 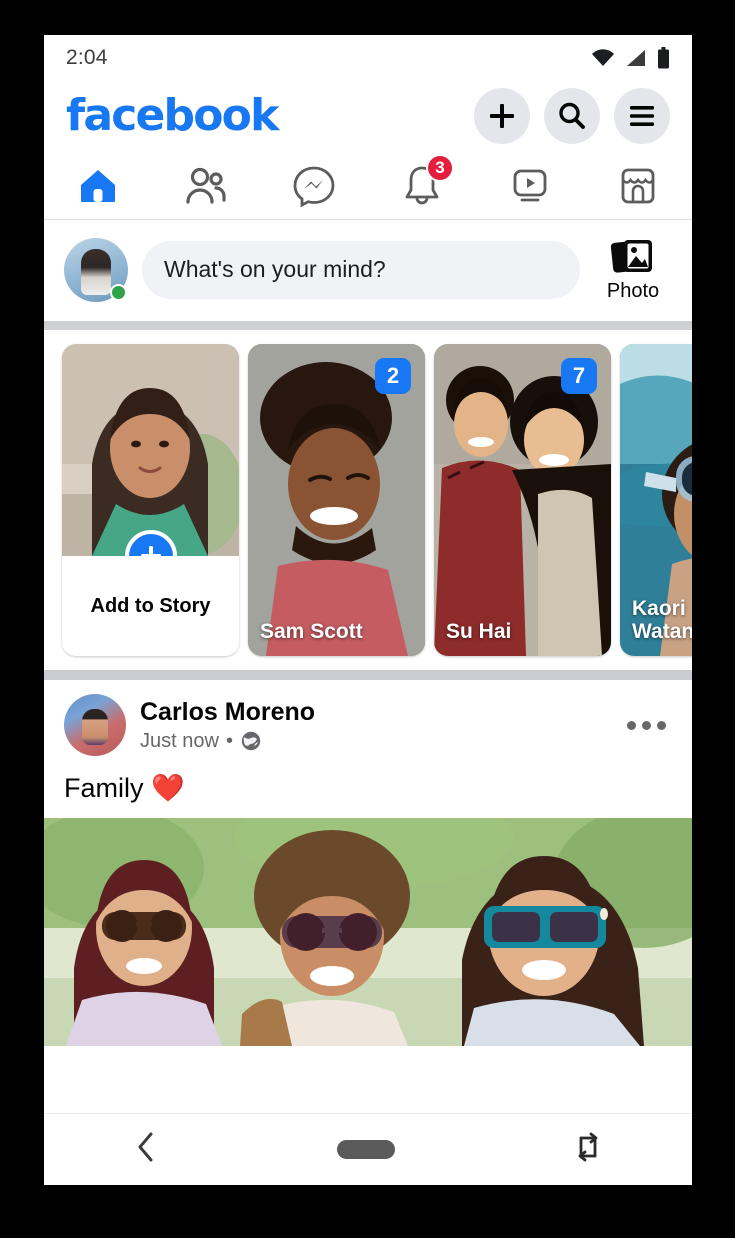 I want to click on post-meta: Carlos Moreno Just now •, so click(x=373, y=724).